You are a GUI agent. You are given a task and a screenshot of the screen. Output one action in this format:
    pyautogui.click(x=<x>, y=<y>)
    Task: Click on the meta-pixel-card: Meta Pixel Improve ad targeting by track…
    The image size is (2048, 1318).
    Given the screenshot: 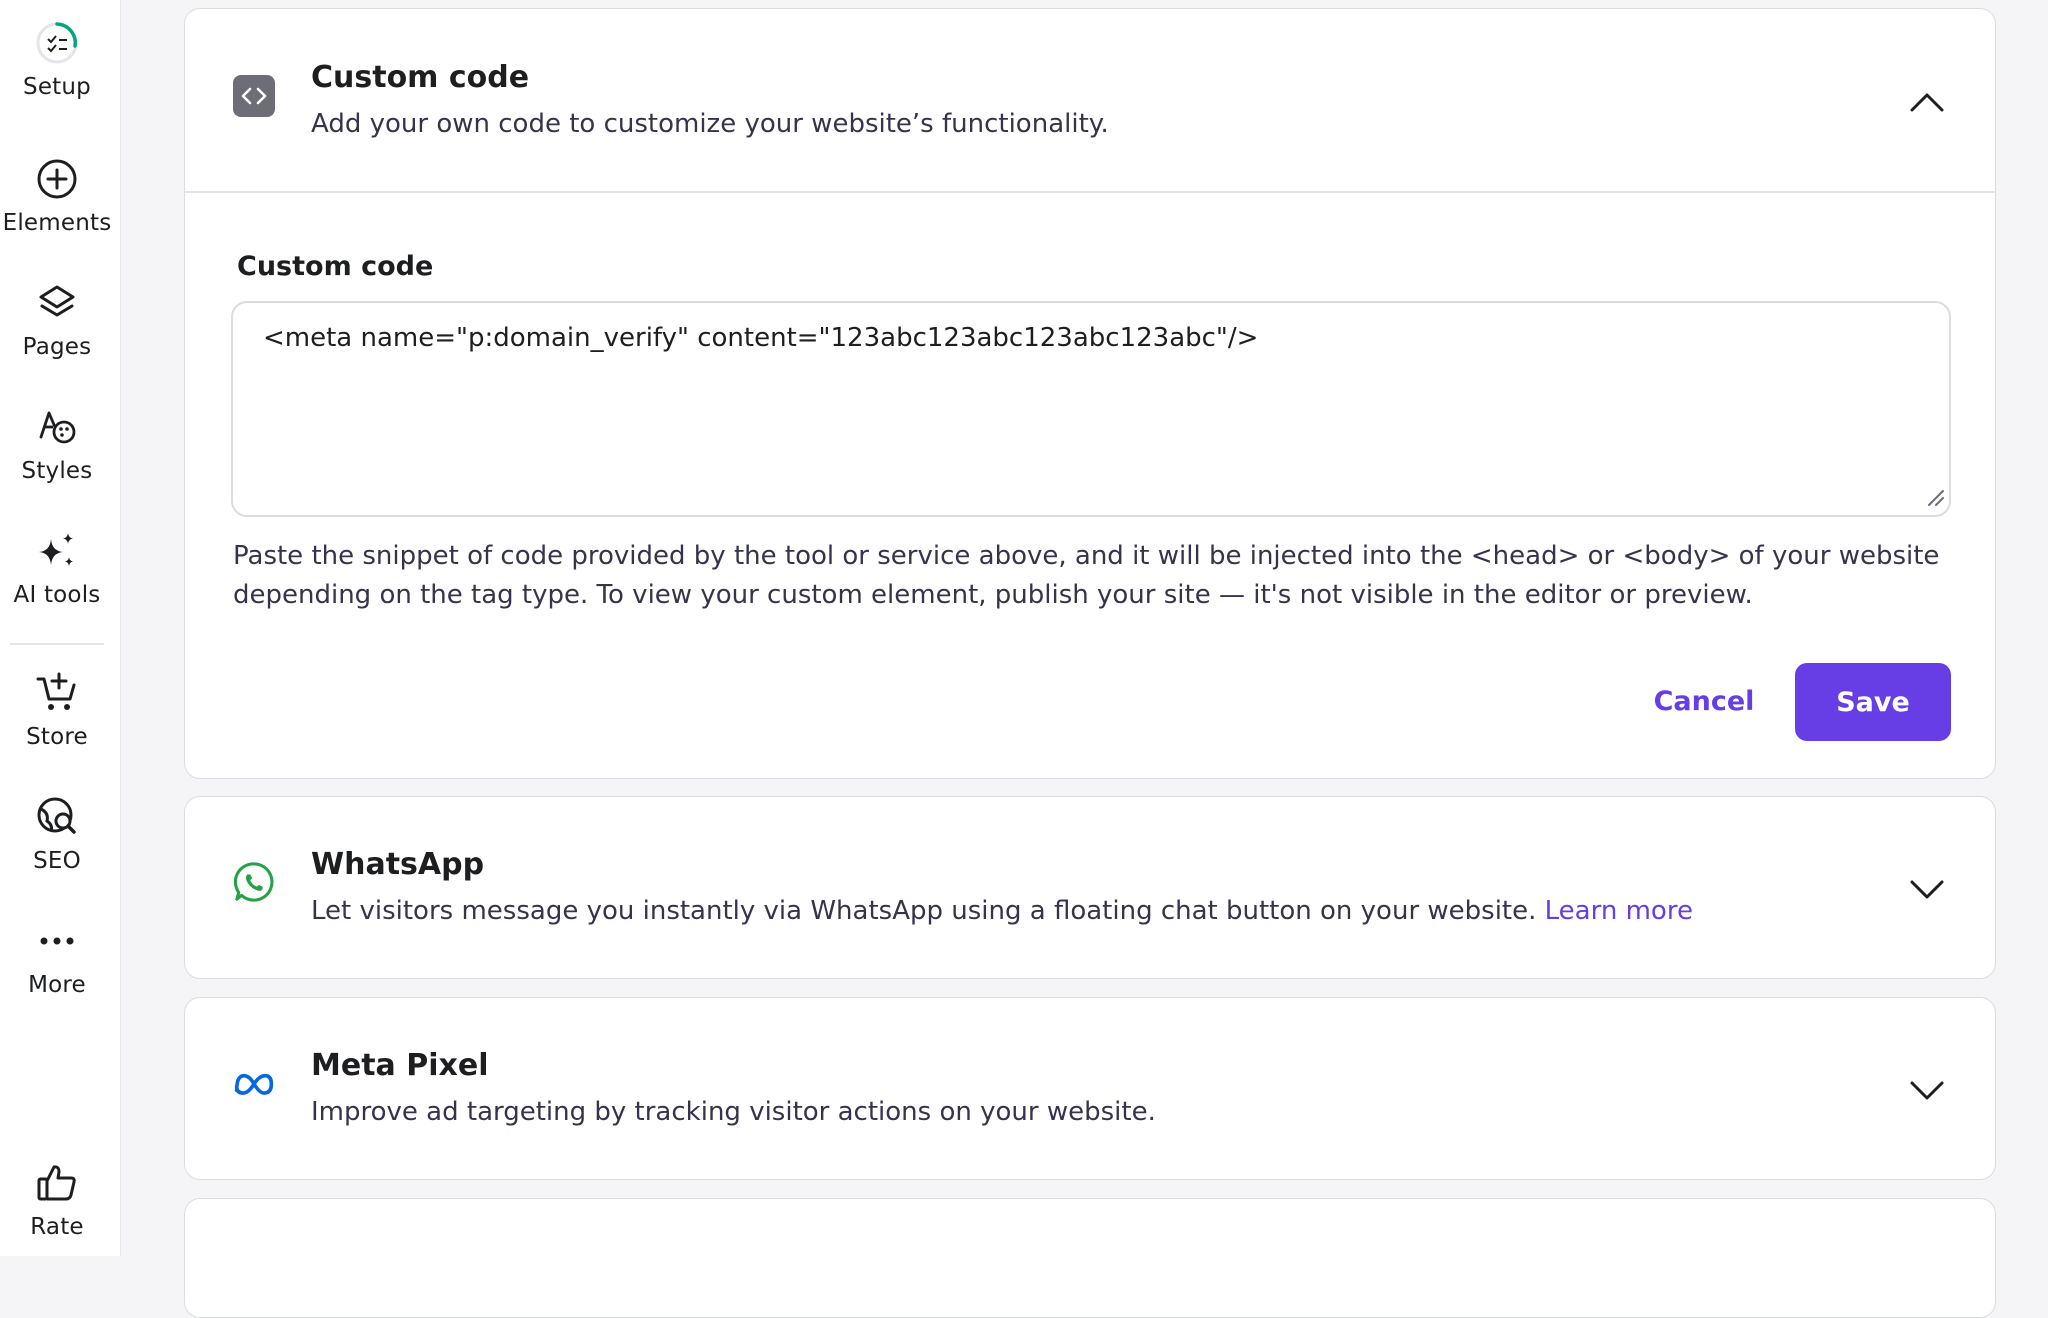 What is the action you would take?
    pyautogui.click(x=1090, y=1088)
    